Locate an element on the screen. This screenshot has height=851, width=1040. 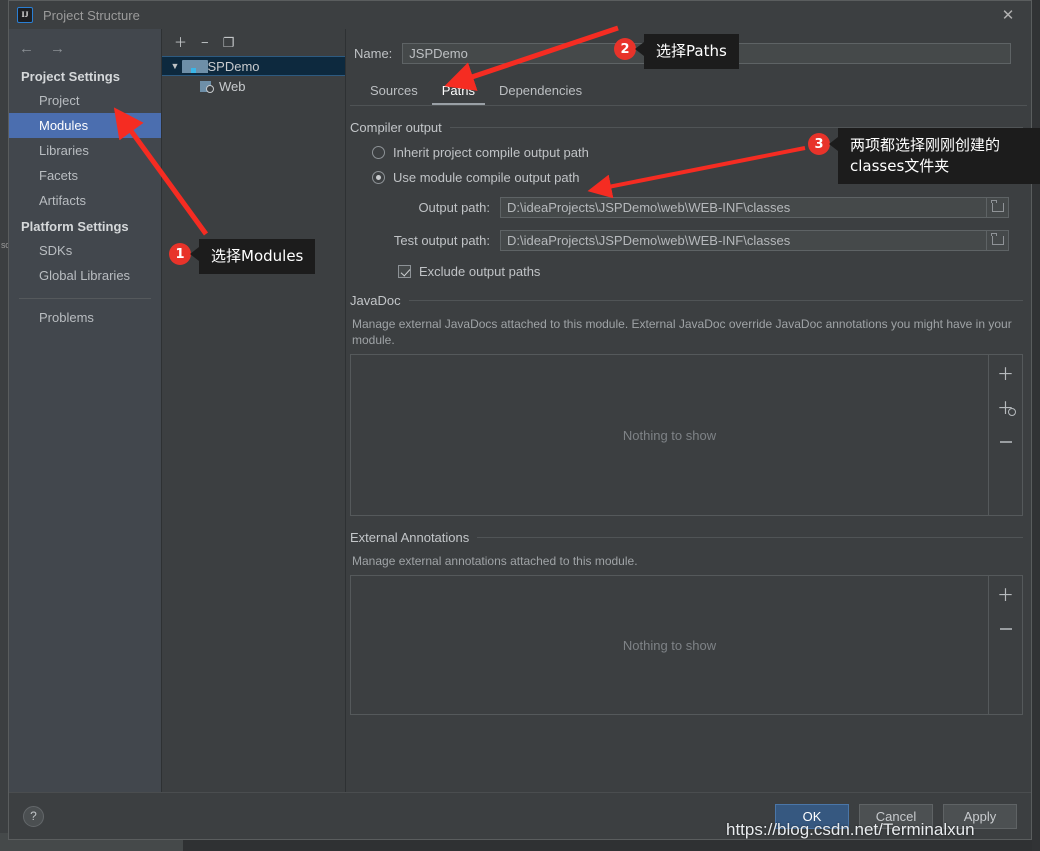
external-annotations-list-actions: ＋ is located at coordinates (1006, 645).